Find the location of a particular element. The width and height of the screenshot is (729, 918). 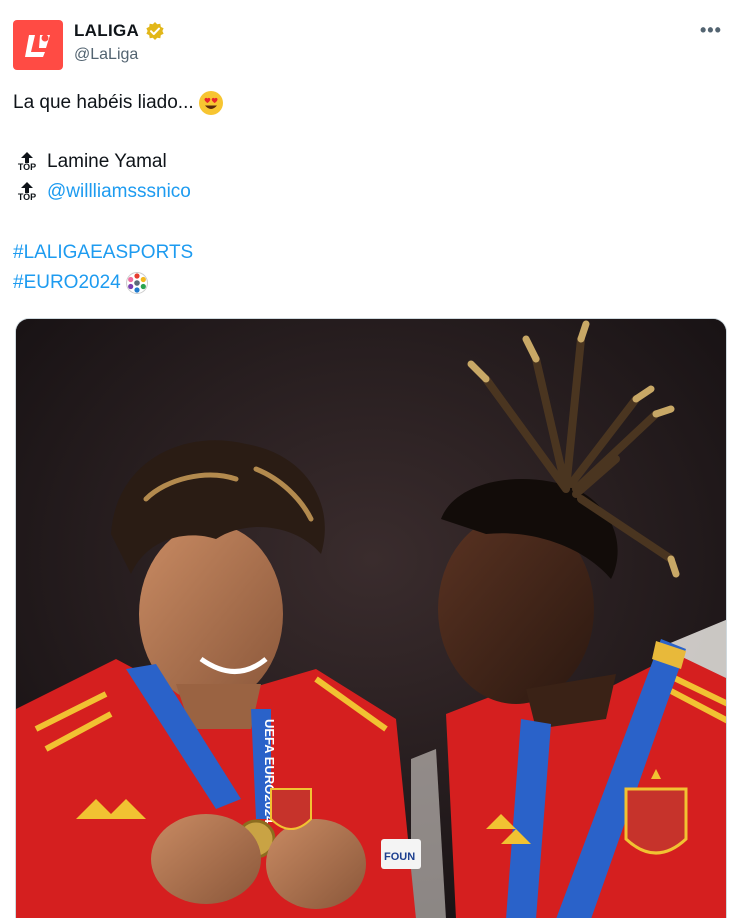

mention-plain: Lamine Yamal is located at coordinates (107, 161).